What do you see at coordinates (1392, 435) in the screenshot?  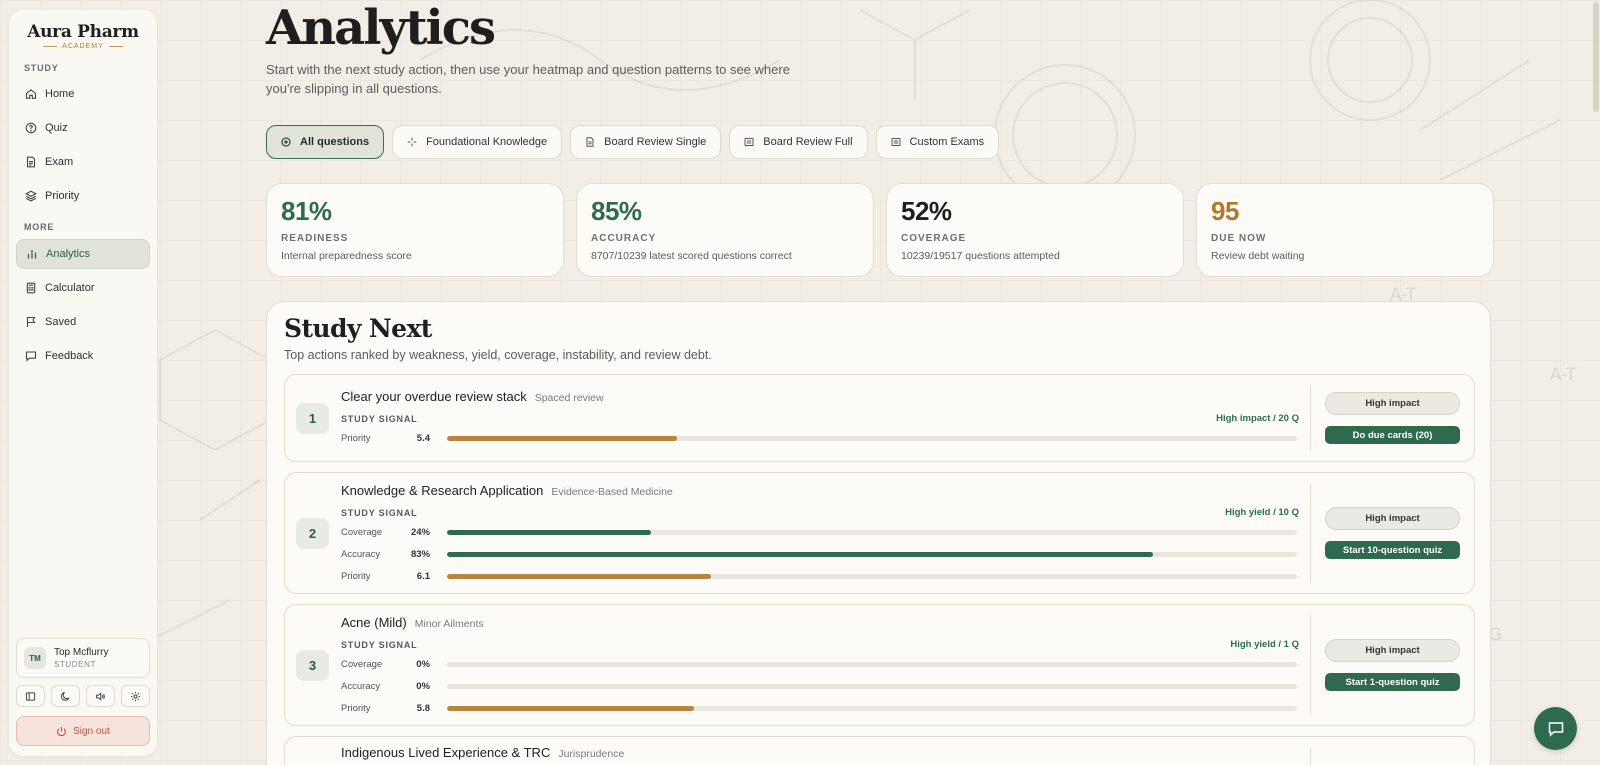 I see `do-due-cards-button: Do due cards (20)` at bounding box center [1392, 435].